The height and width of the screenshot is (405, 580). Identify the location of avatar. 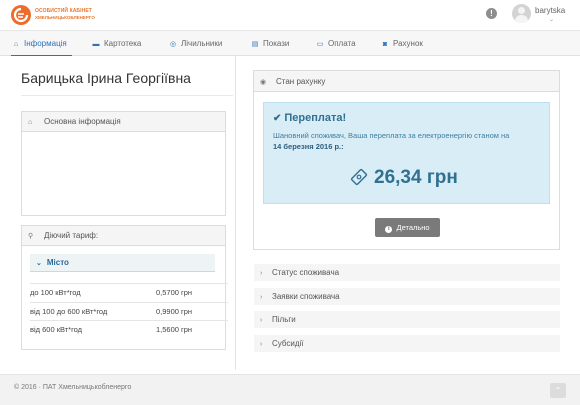
(521, 13).